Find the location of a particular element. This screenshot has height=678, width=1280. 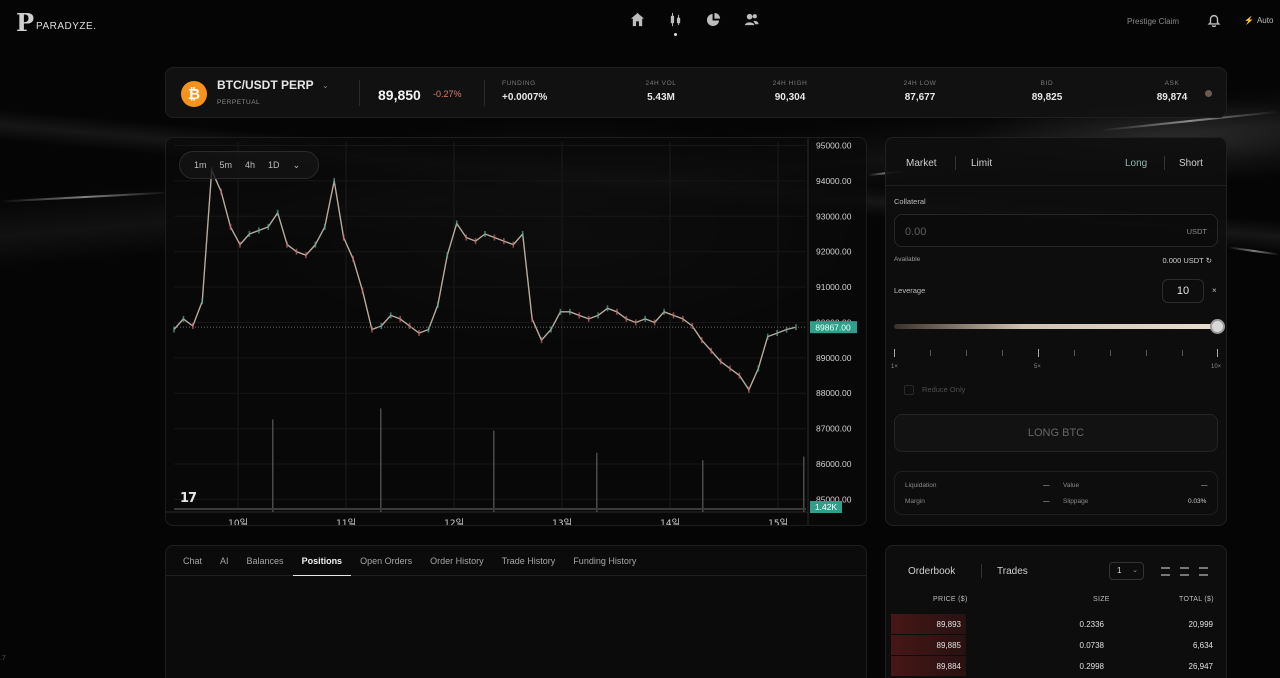

tab-orderbook: Orderbook is located at coordinates (931, 571).